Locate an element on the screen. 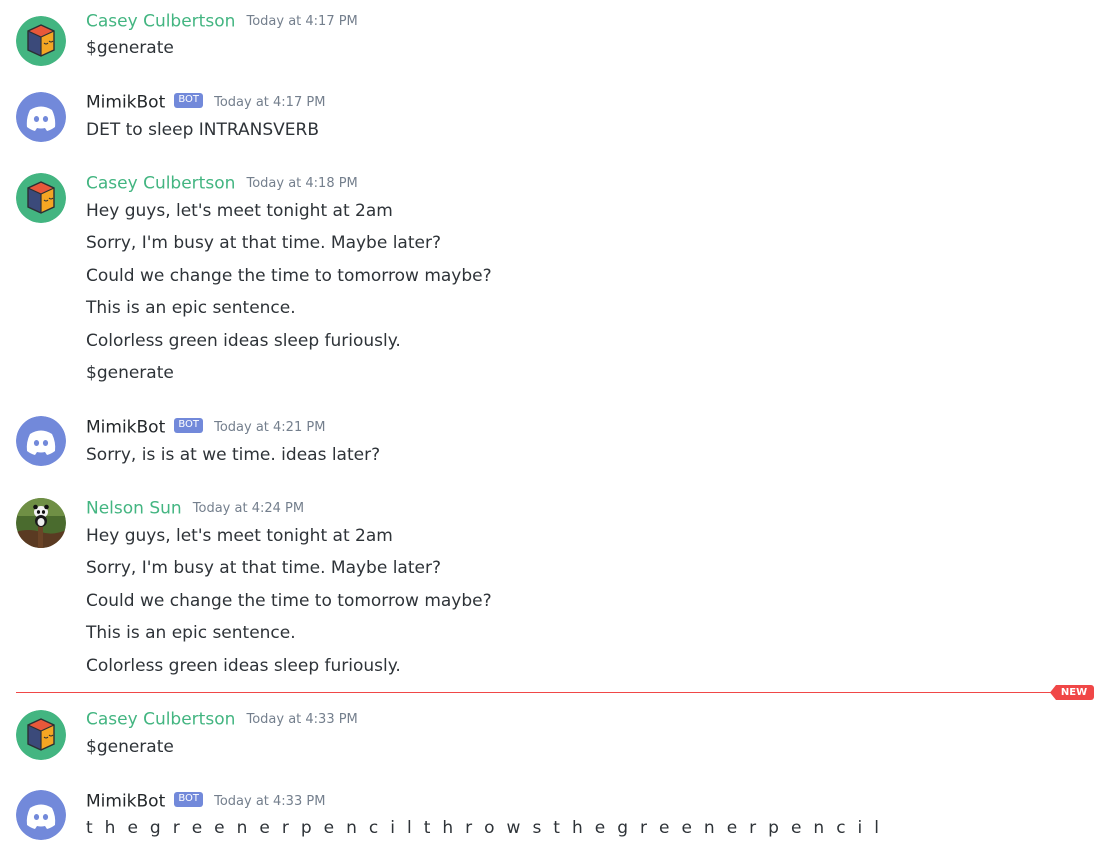 Image resolution: width=1105 pixels, height=852 pixels. timestamp: Today at 4:21 PM is located at coordinates (270, 427).